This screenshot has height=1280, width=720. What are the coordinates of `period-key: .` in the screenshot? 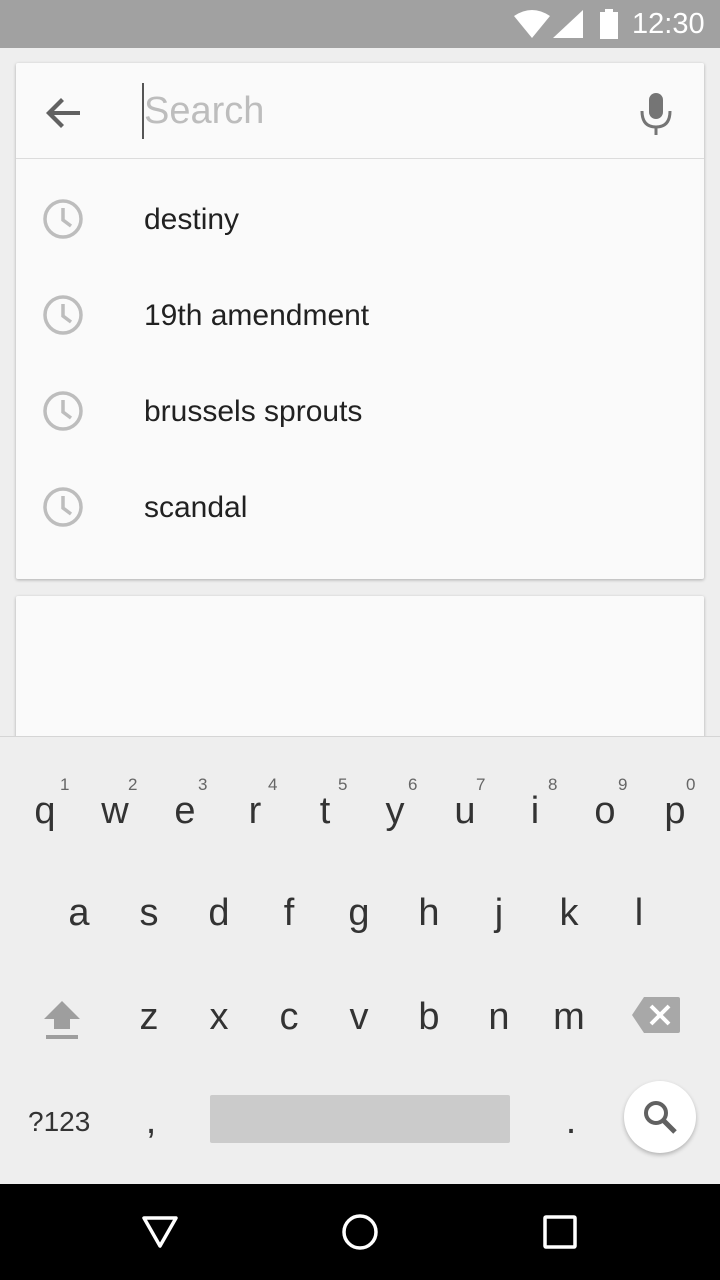 It's located at (571, 1121).